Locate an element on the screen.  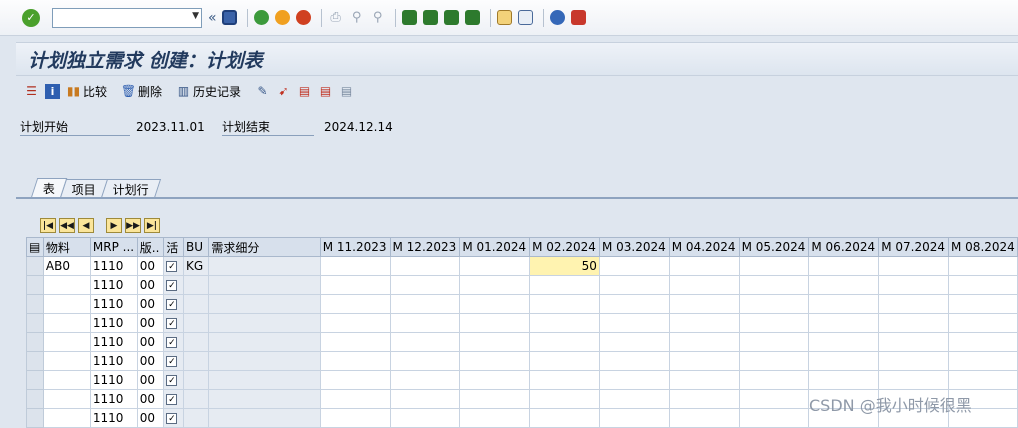
compare-button: ▮▮ 比较 is located at coordinates (86, 91).